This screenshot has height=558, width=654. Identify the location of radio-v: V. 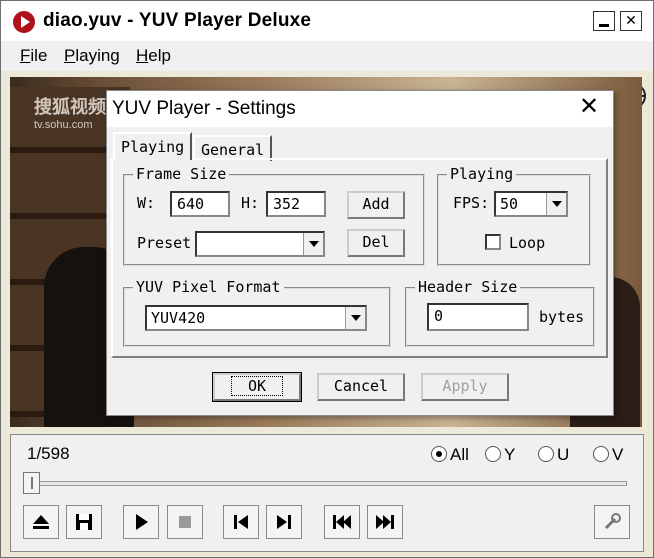
(608, 455).